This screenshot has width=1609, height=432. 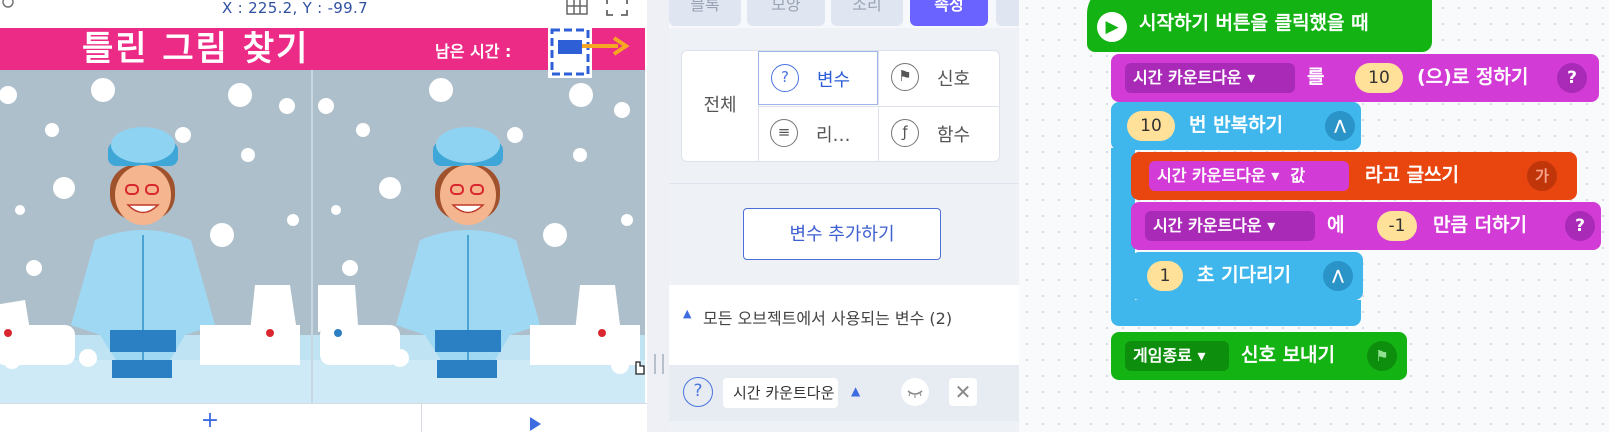 What do you see at coordinates (1112, 27) in the screenshot?
I see `play-icon: ▶` at bounding box center [1112, 27].